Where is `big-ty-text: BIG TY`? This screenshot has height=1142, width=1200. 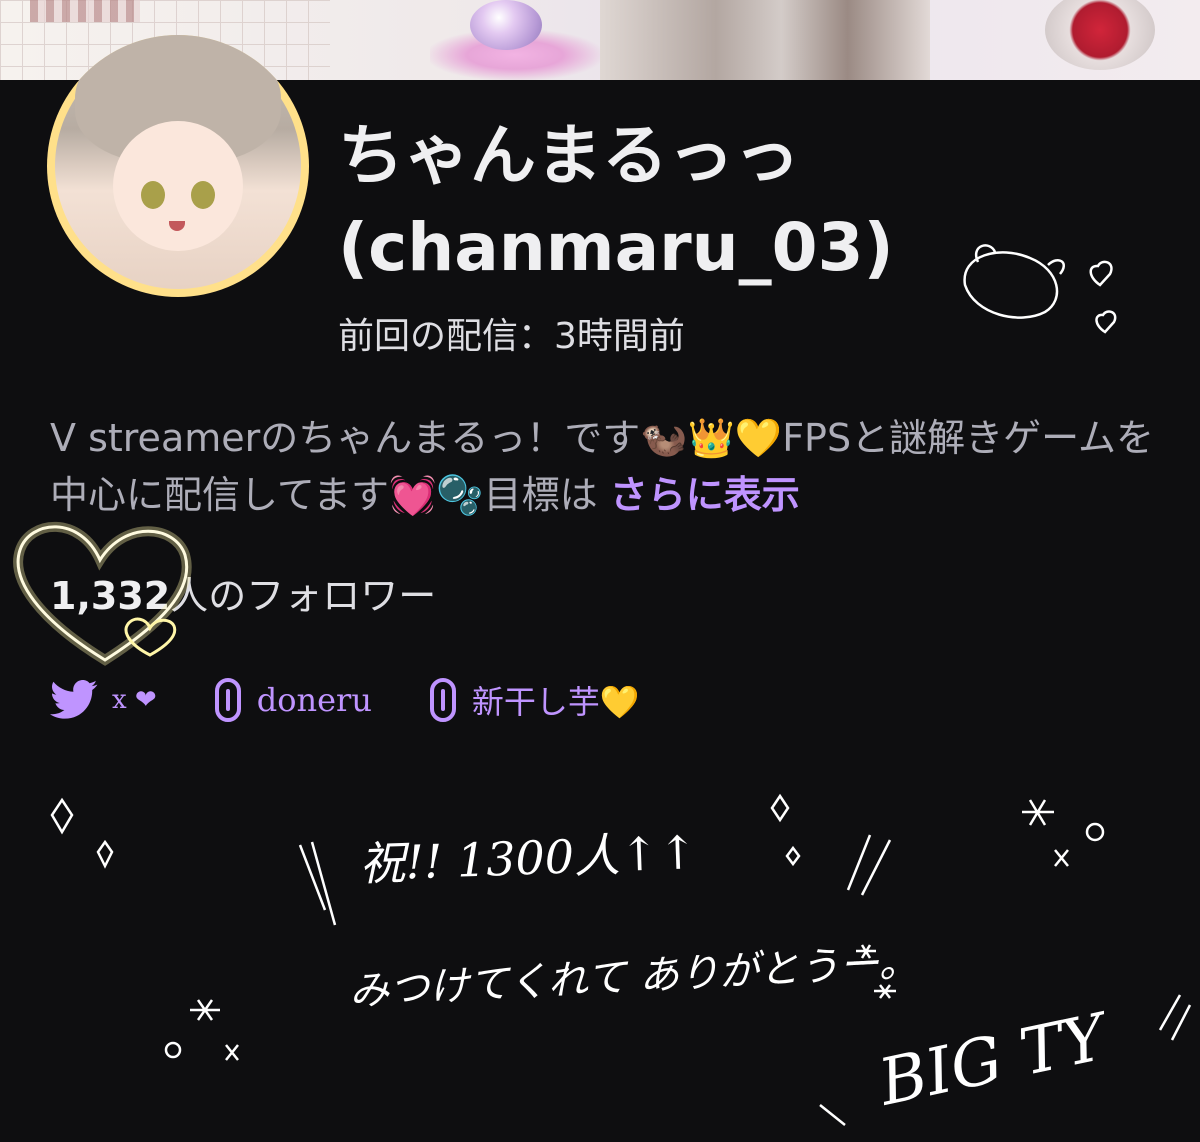
big-ty-text: BIG TY is located at coordinates (995, 1060).